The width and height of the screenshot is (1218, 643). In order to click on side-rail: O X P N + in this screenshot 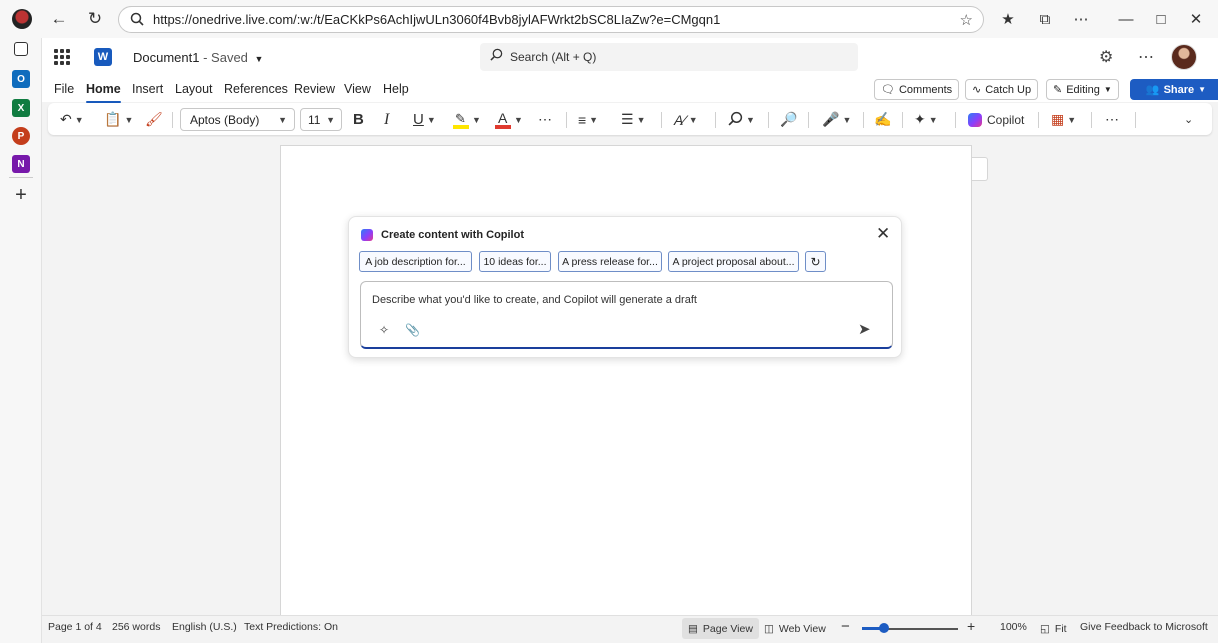, I will do `click(21, 340)`.